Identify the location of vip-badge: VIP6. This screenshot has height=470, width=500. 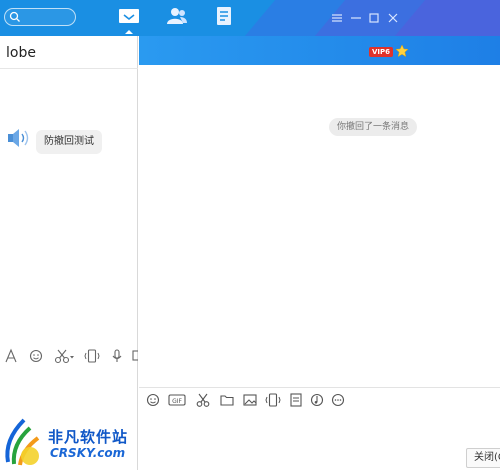
(381, 52).